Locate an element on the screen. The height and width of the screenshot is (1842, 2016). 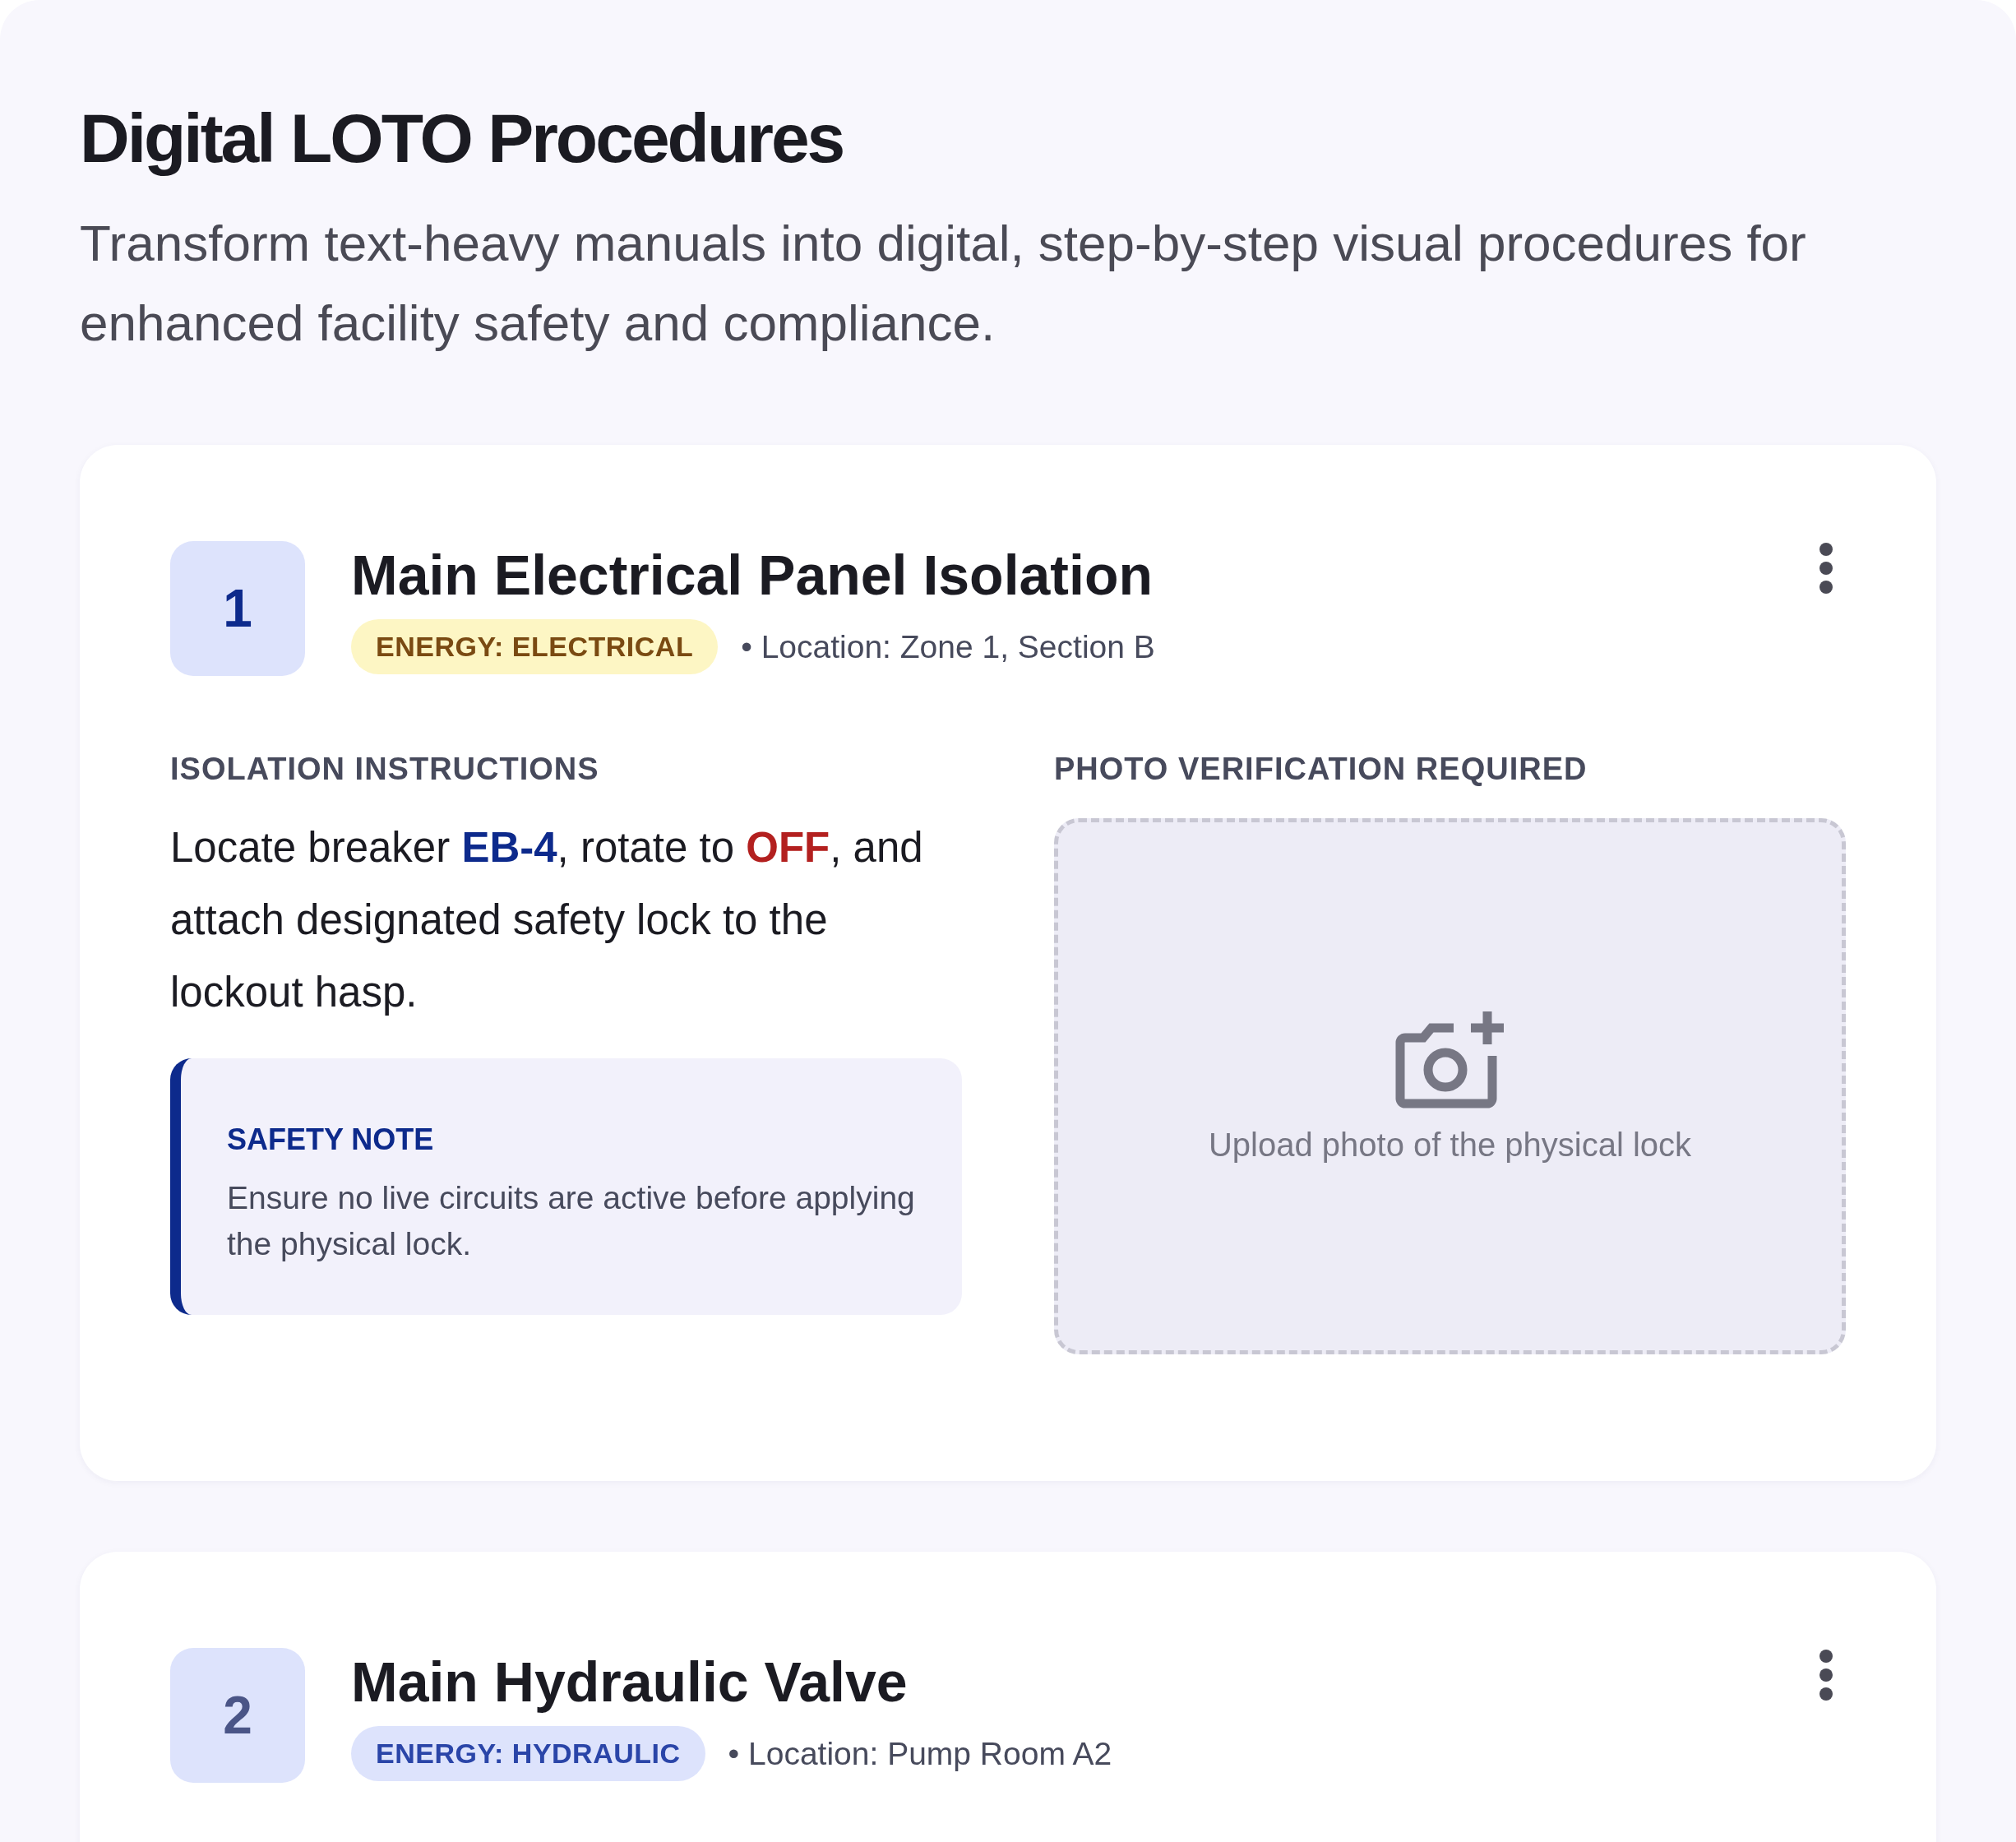
step-number: 2 is located at coordinates (237, 1715).